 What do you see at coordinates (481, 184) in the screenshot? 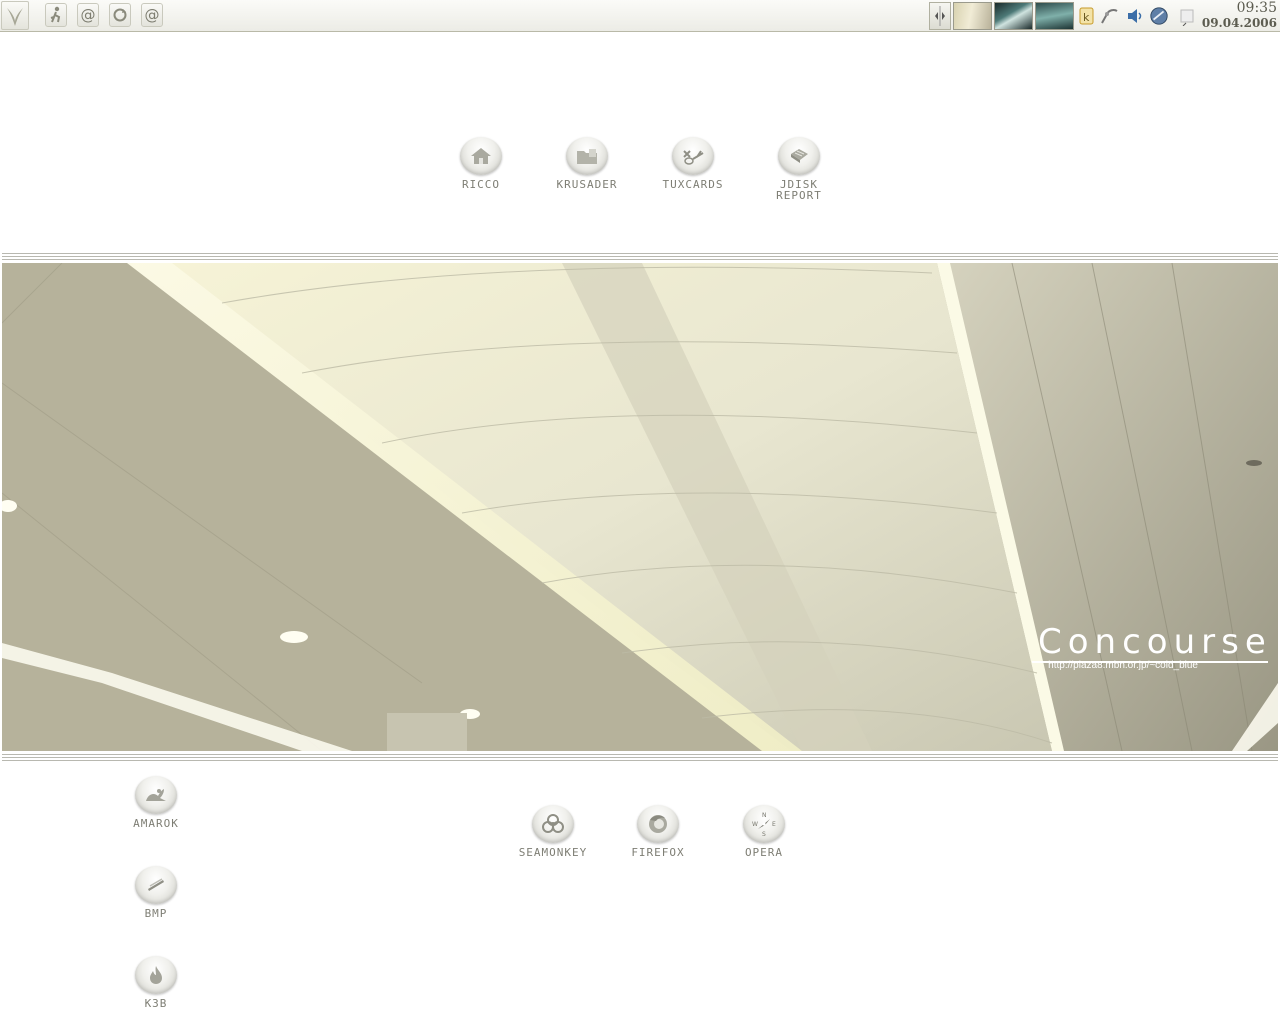
I see `desktop-icon-label: RICCO` at bounding box center [481, 184].